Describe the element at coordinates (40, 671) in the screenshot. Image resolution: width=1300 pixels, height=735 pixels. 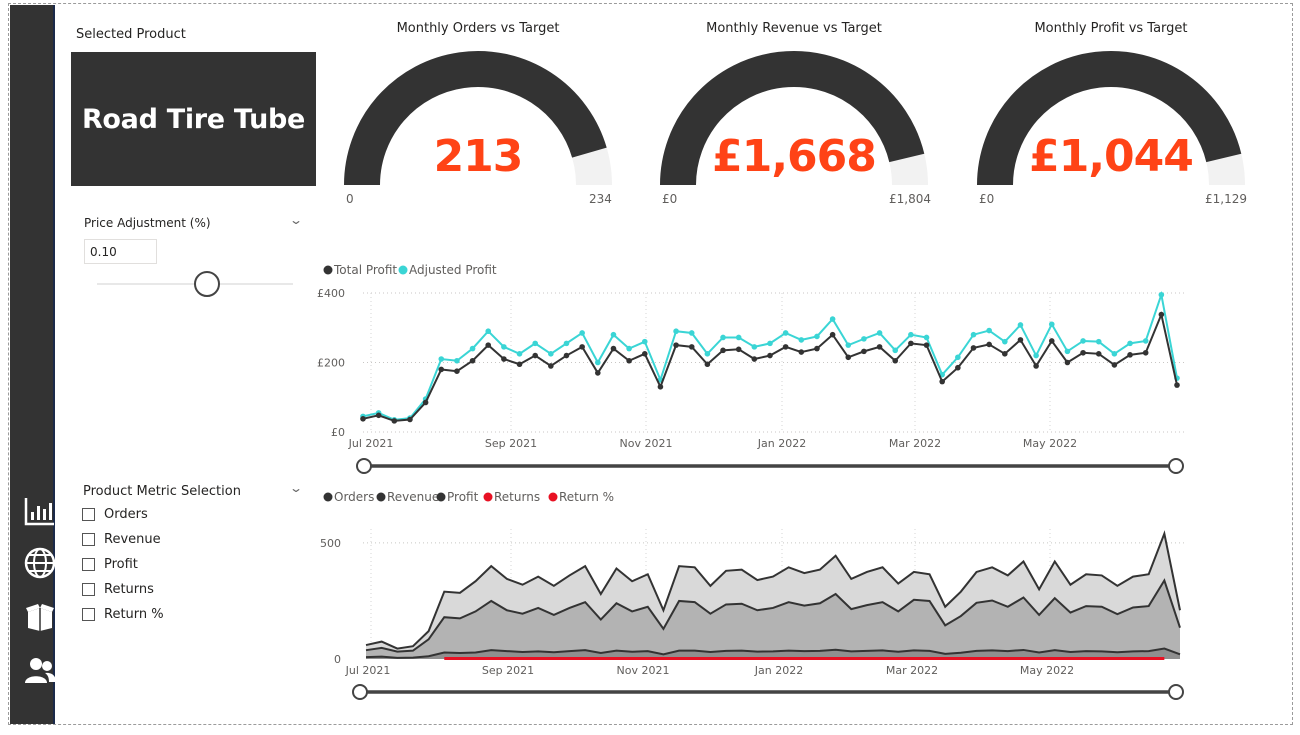
I see `users-icon` at that location.